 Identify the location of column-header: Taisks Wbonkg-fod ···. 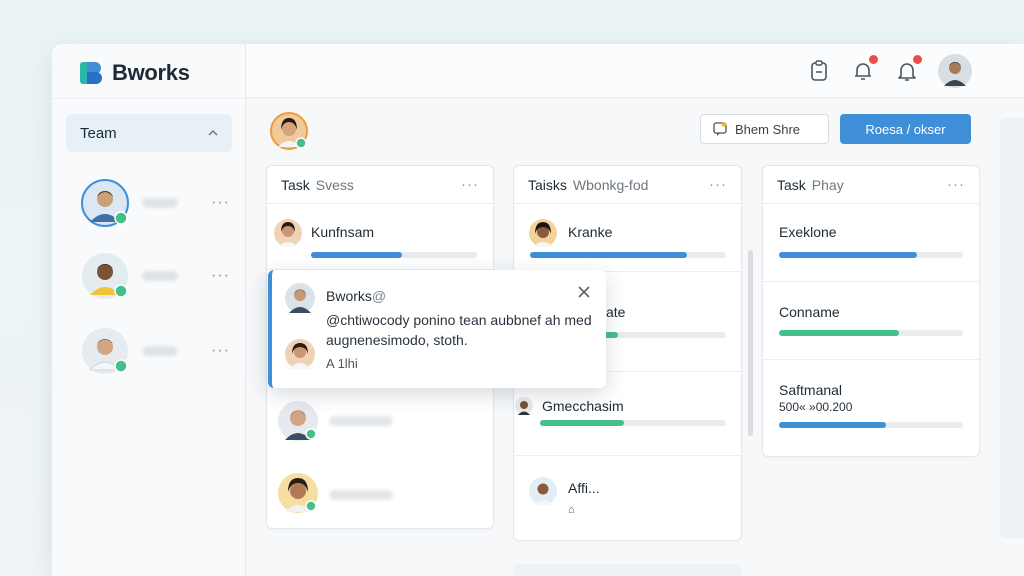
(627, 185).